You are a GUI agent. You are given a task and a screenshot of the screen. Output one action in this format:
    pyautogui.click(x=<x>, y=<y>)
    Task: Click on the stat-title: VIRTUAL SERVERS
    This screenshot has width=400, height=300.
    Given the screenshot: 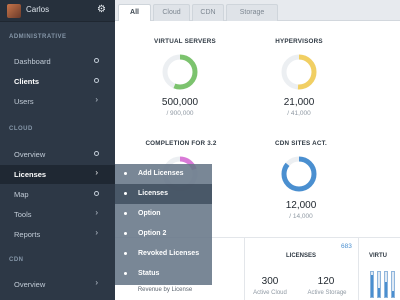 What is the action you would take?
    pyautogui.click(x=185, y=41)
    